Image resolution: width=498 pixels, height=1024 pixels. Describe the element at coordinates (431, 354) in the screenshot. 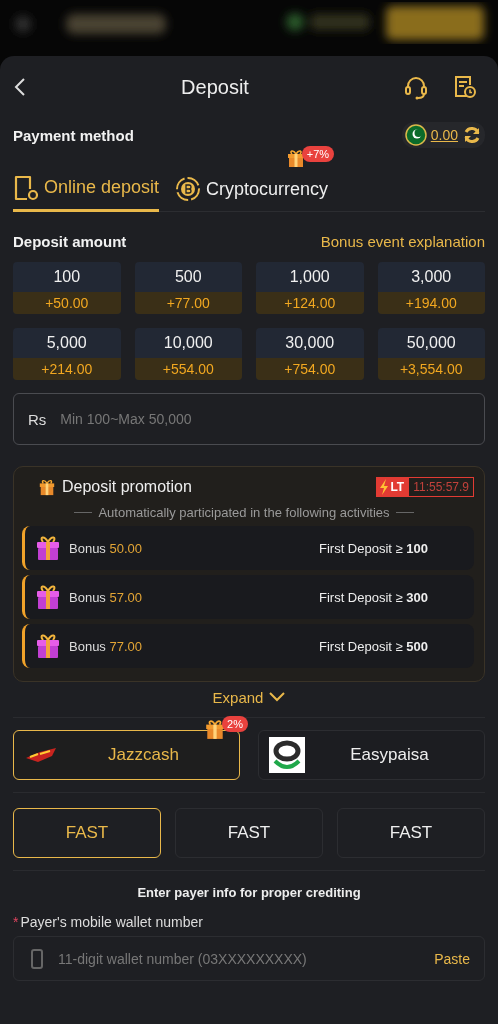

I see `amount-option: 50,000 +3,554.00` at that location.